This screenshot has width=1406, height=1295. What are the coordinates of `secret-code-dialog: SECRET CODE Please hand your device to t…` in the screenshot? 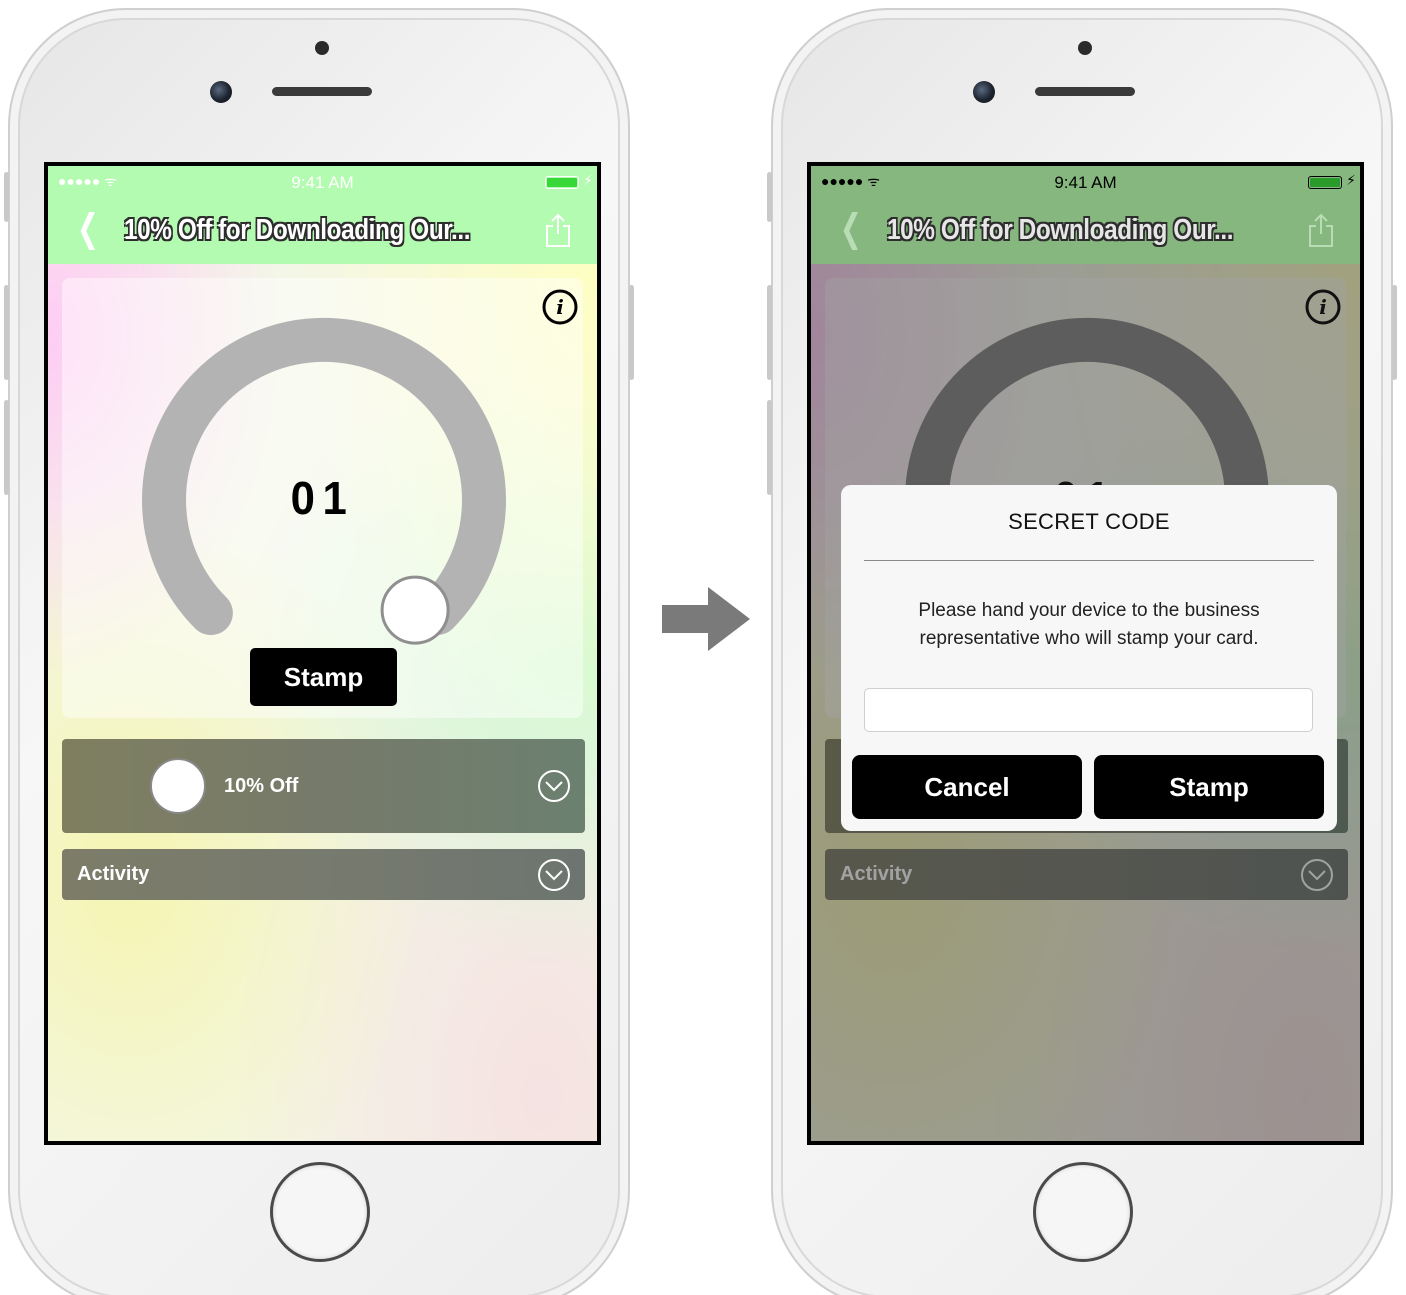 It's located at (1089, 658).